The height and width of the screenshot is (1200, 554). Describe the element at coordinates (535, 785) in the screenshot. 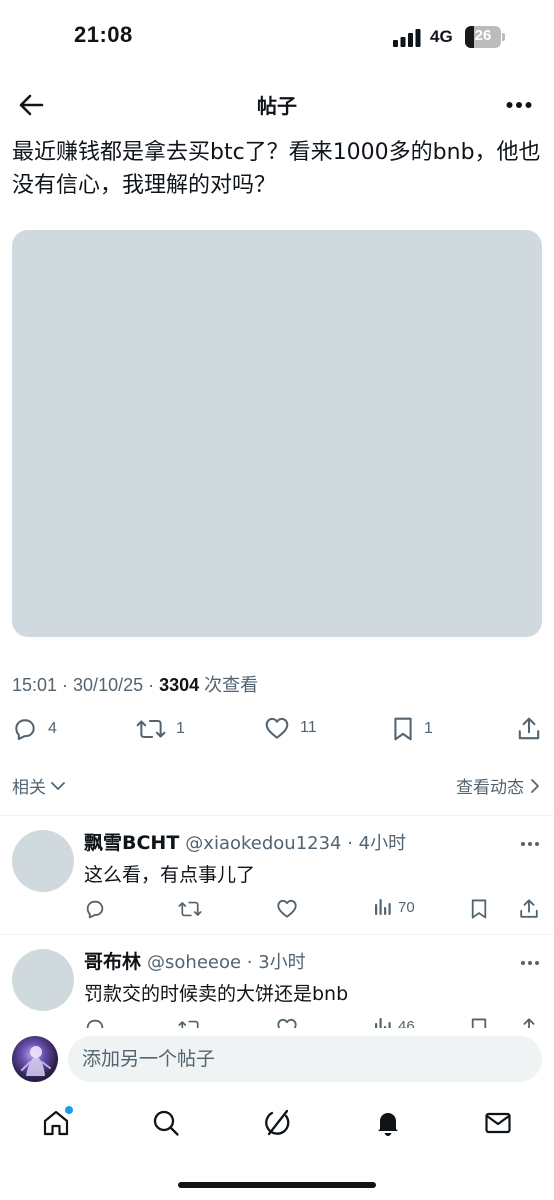

I see `chevron-right-icon` at that location.